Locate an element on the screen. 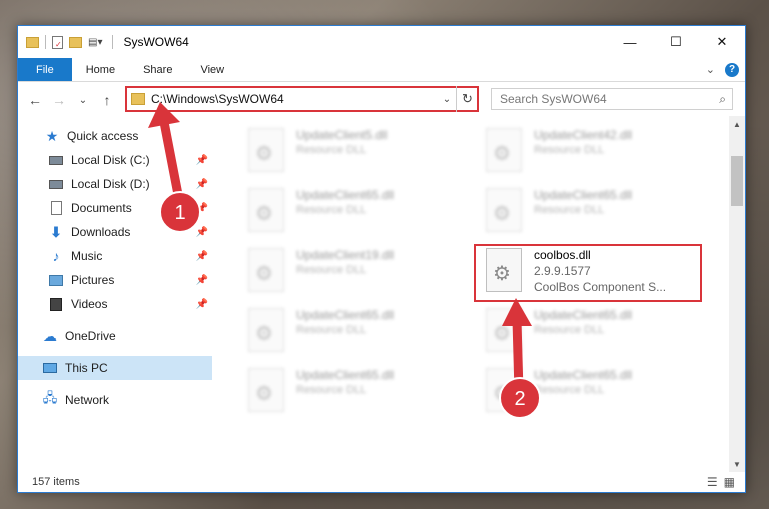  sidebar-item-label: This PC is located at coordinates (86, 368).